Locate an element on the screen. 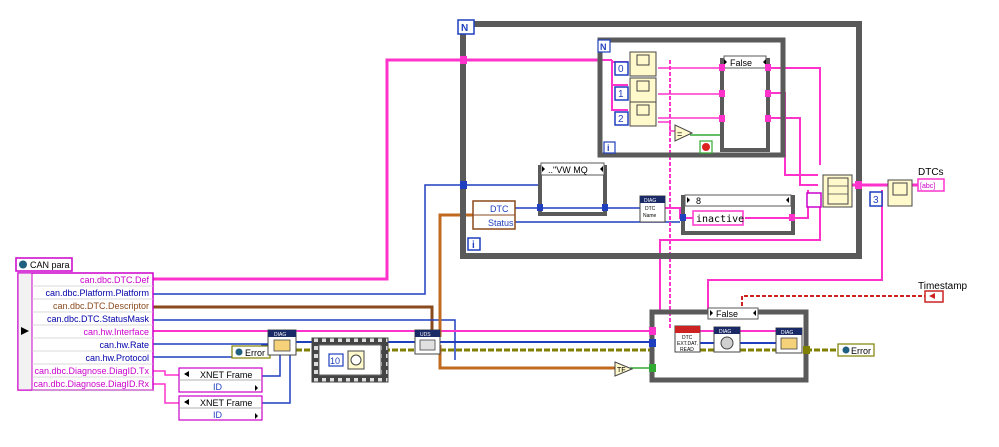 The image size is (999, 447). unbundle-item-2: can.dbc.DTC.Descriptor is located at coordinates (101, 306).